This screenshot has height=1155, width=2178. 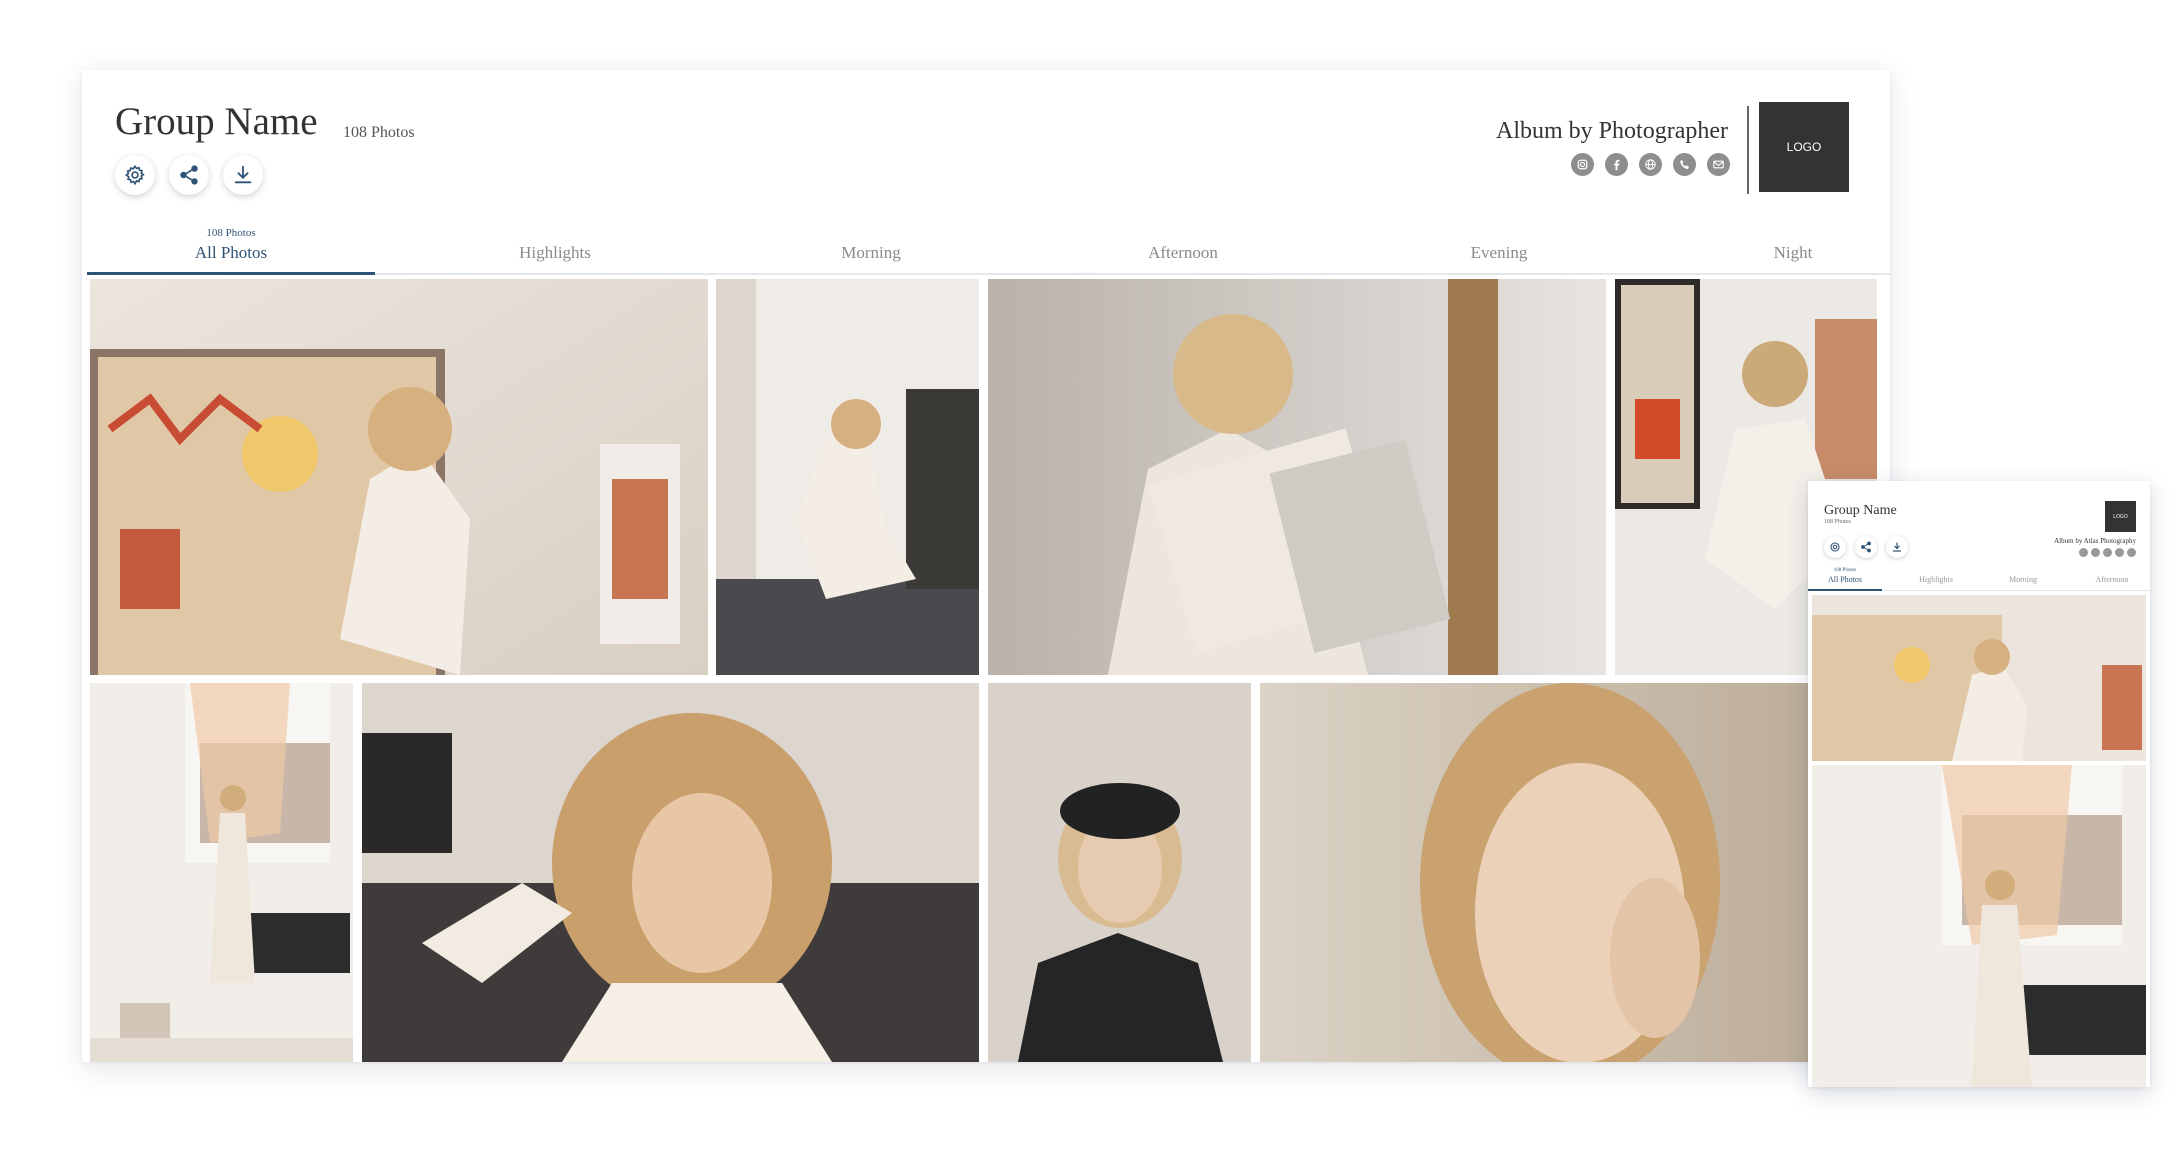 I want to click on tab-all-photos: 108 Photos All Photos, so click(x=231, y=249).